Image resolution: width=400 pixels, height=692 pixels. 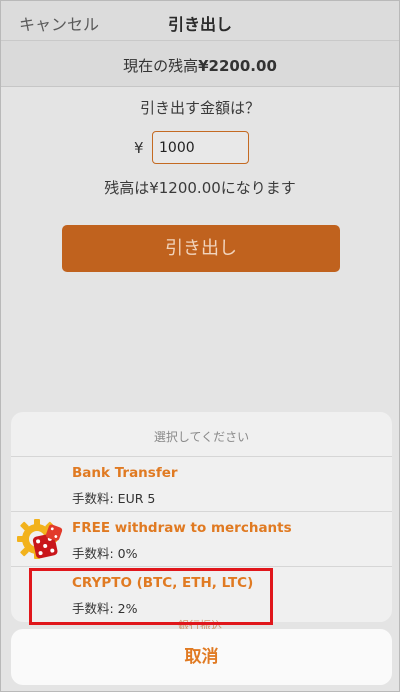 I want to click on currency-symbol: ¥, so click(x=139, y=148).